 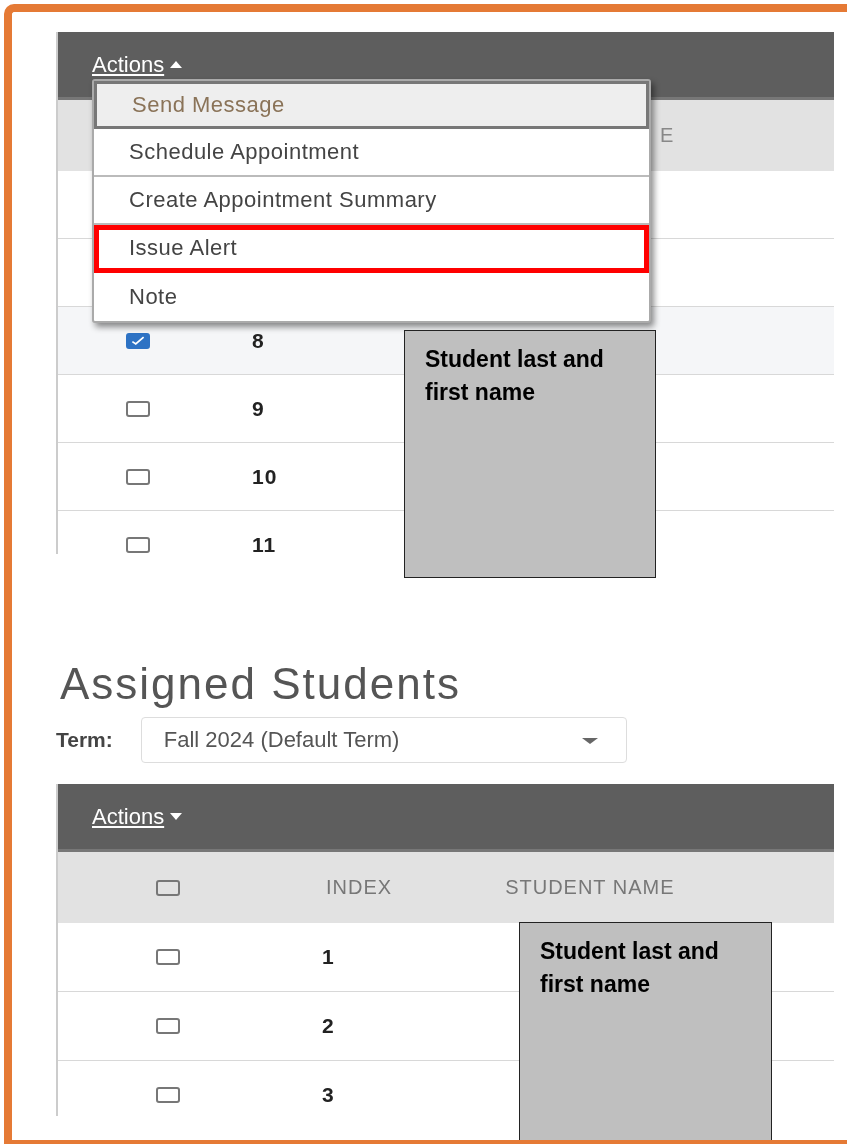 I want to click on index-cell: 1, so click(x=328, y=957).